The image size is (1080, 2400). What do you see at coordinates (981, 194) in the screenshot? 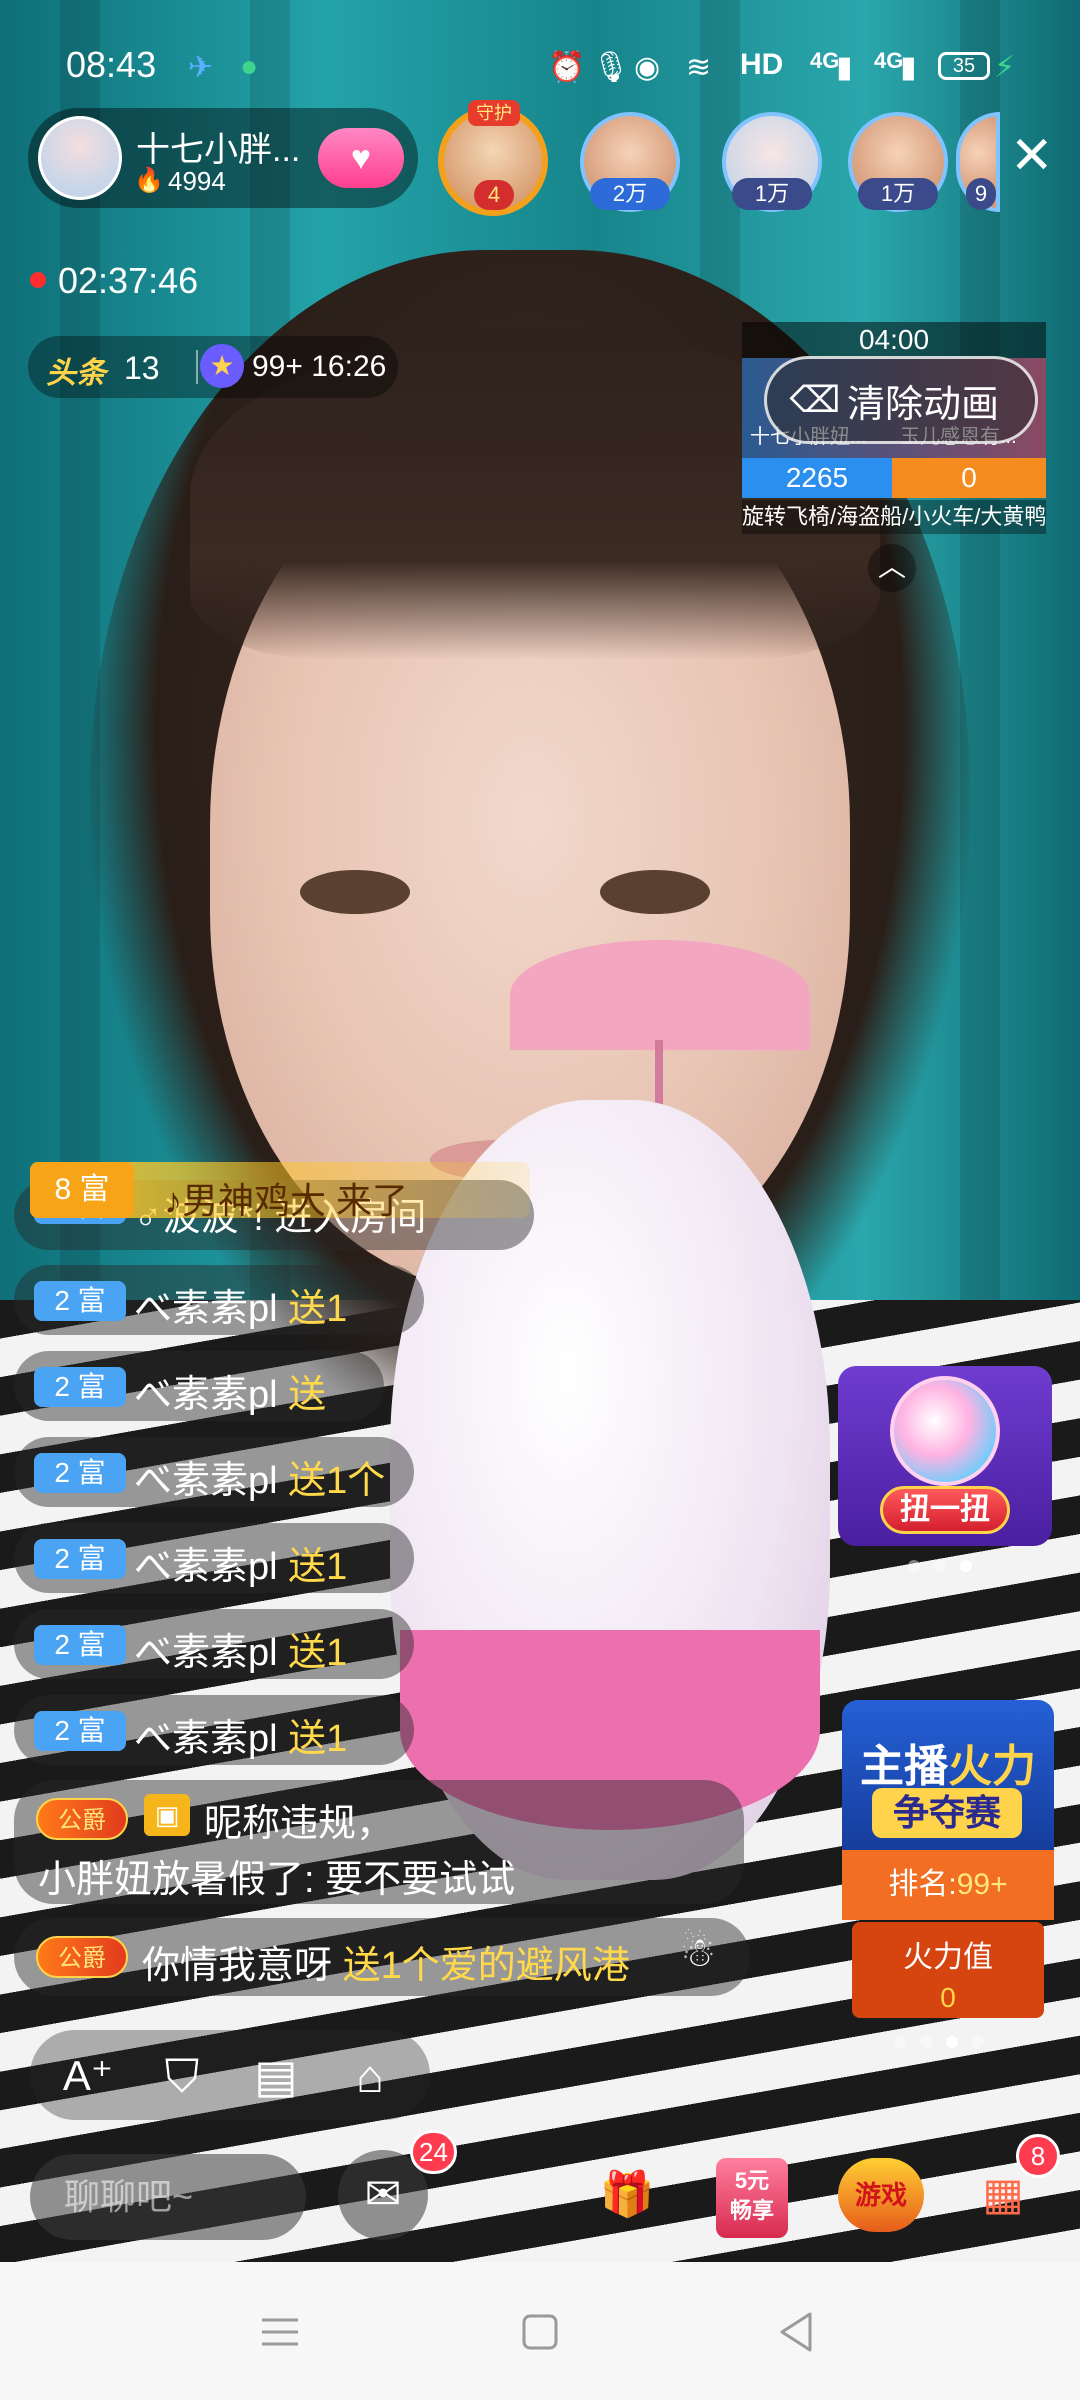
I see `viewer-contribution-badge: 9` at bounding box center [981, 194].